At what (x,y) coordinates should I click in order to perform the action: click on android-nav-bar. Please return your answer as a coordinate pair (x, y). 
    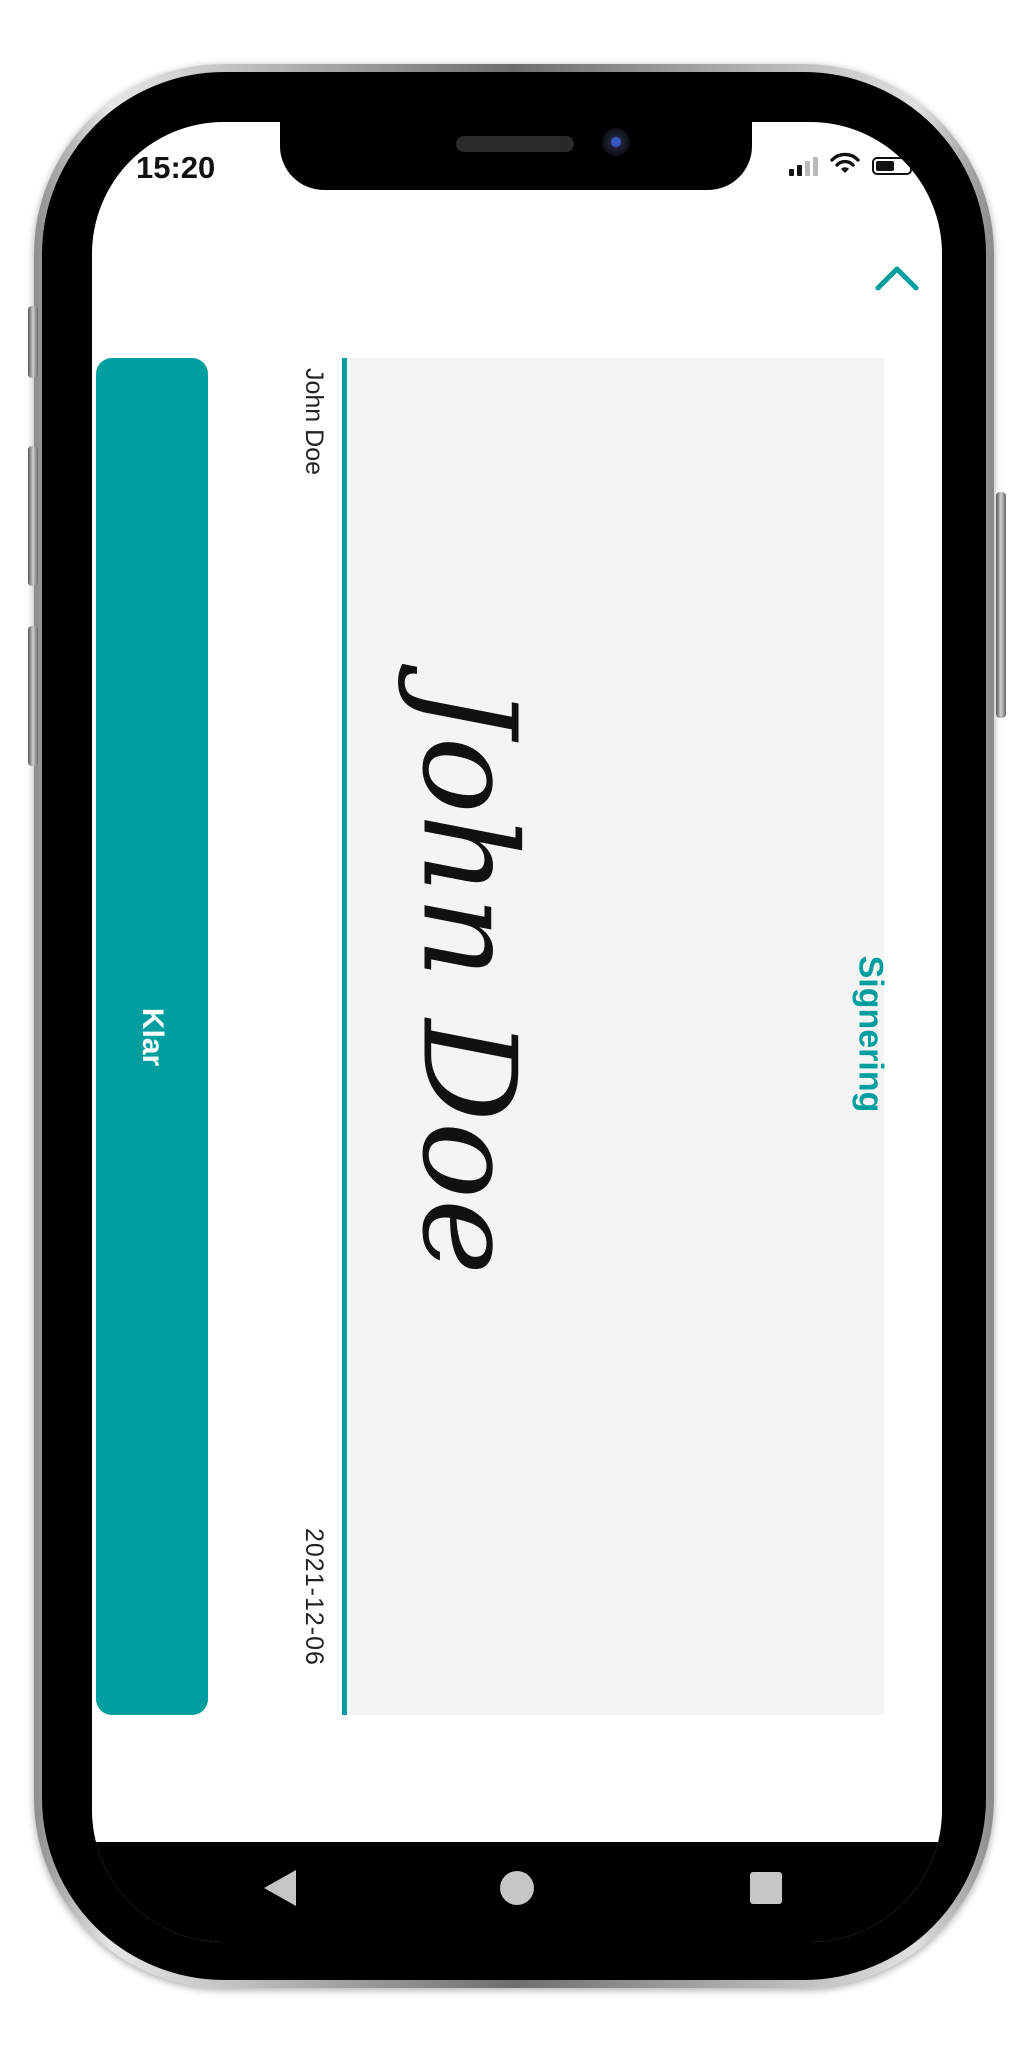
    Looking at the image, I should click on (517, 1892).